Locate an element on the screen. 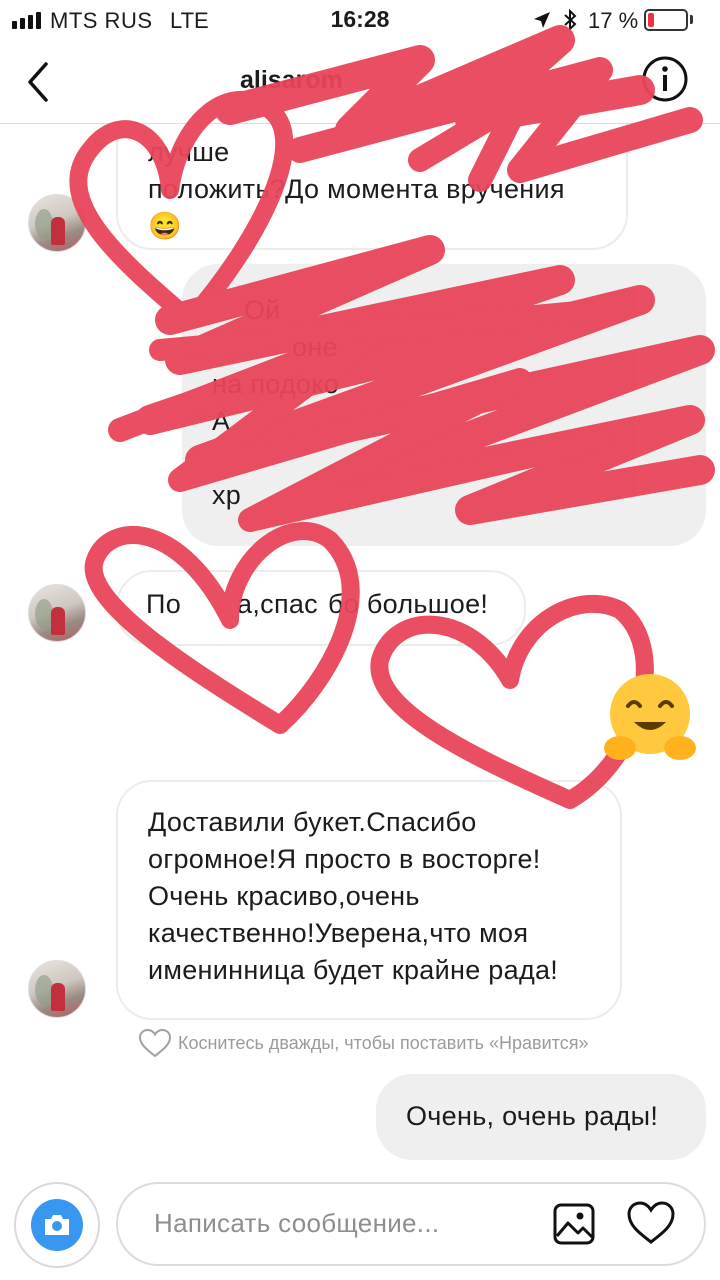  message-line: оне is located at coordinates (315, 347).